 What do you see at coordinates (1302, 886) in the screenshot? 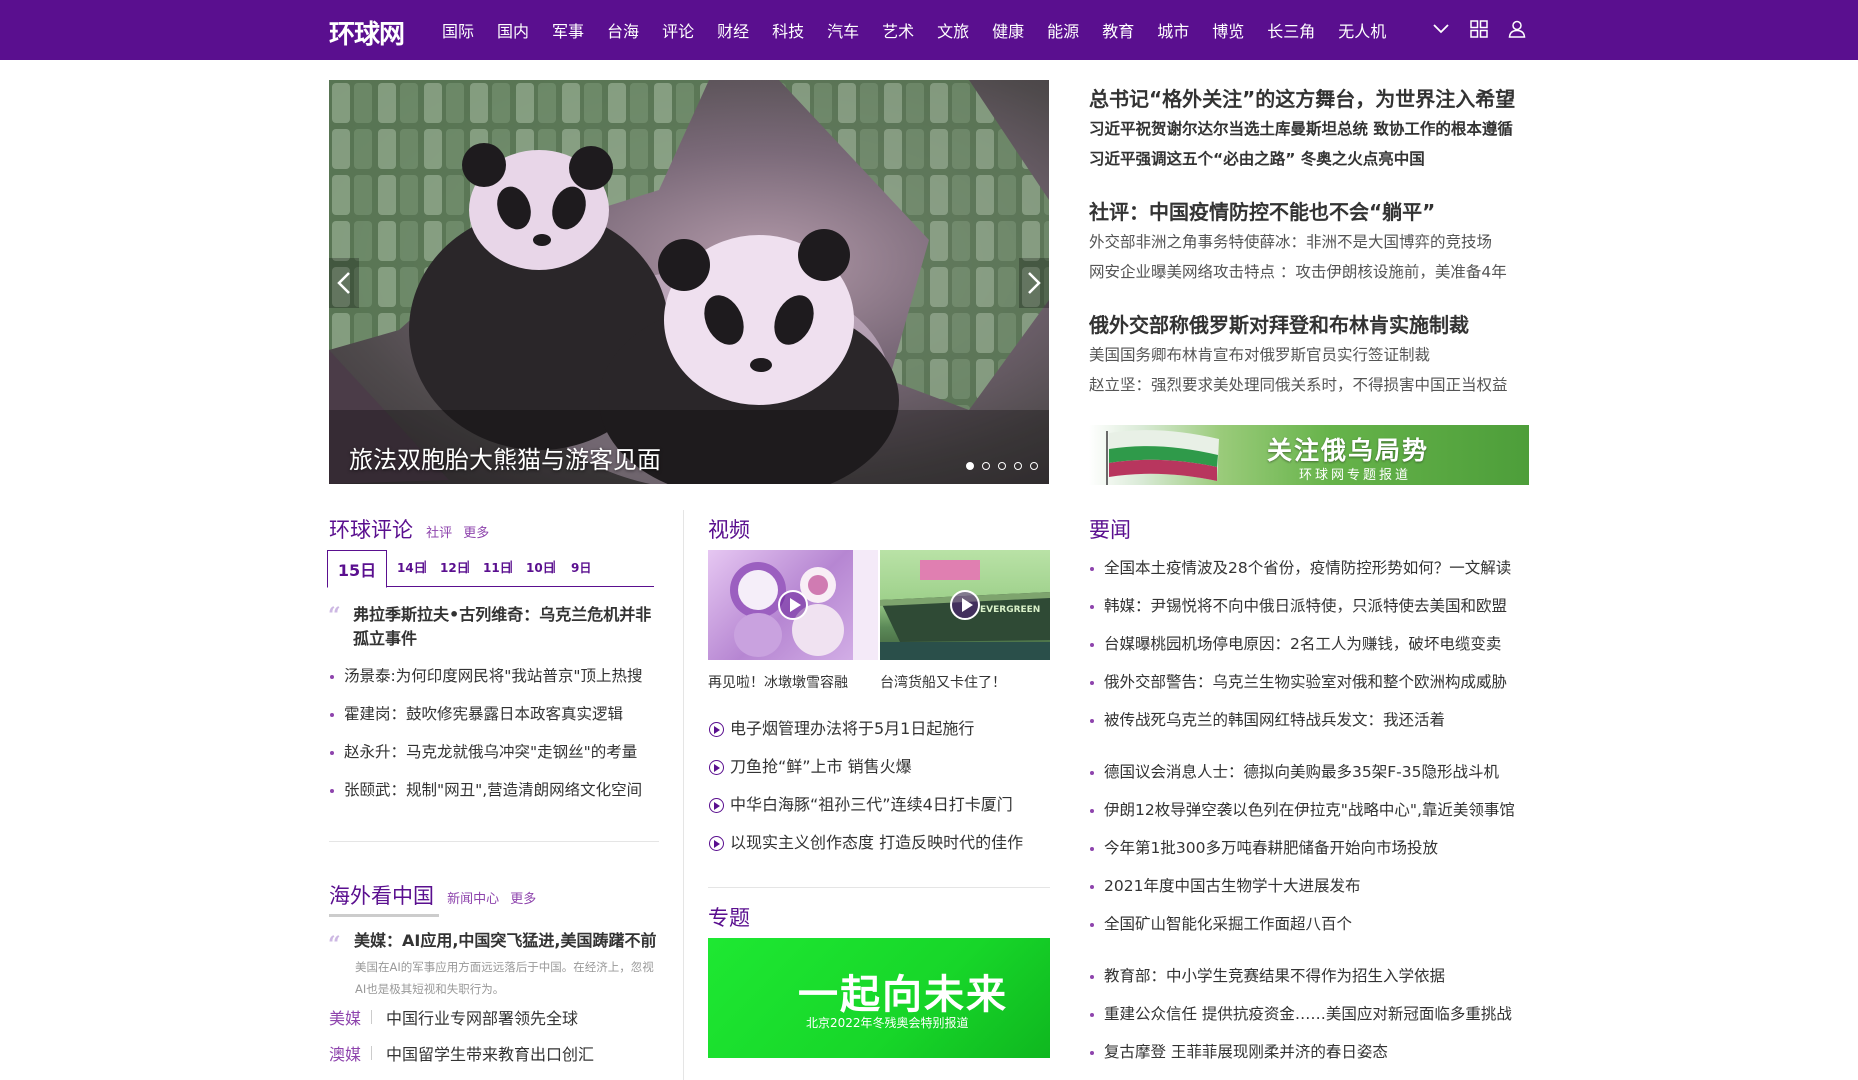
I see `list-item: 2021年度中国古生物学十大进展发布` at bounding box center [1302, 886].